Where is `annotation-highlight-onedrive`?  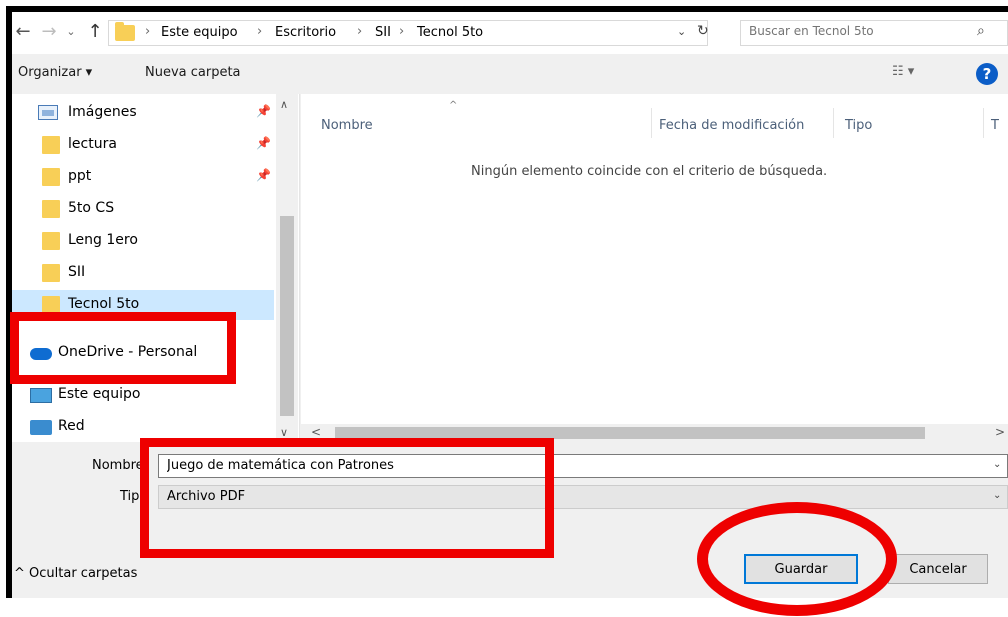
annotation-highlight-onedrive is located at coordinates (123, 348).